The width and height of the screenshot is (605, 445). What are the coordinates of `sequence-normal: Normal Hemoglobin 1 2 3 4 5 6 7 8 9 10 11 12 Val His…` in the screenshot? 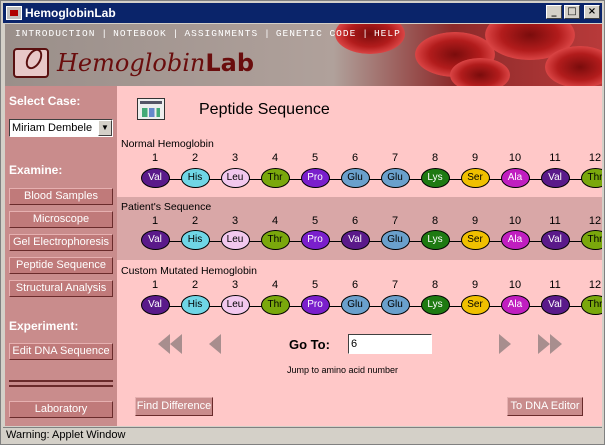 It's located at (359, 166).